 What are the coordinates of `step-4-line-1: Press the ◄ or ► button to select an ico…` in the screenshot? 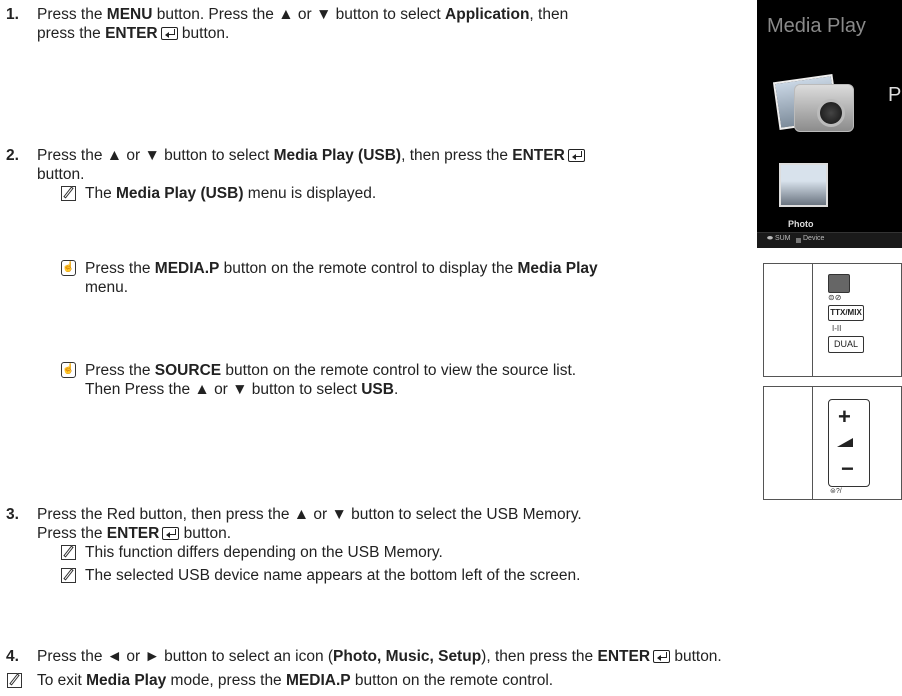 It's located at (379, 656).